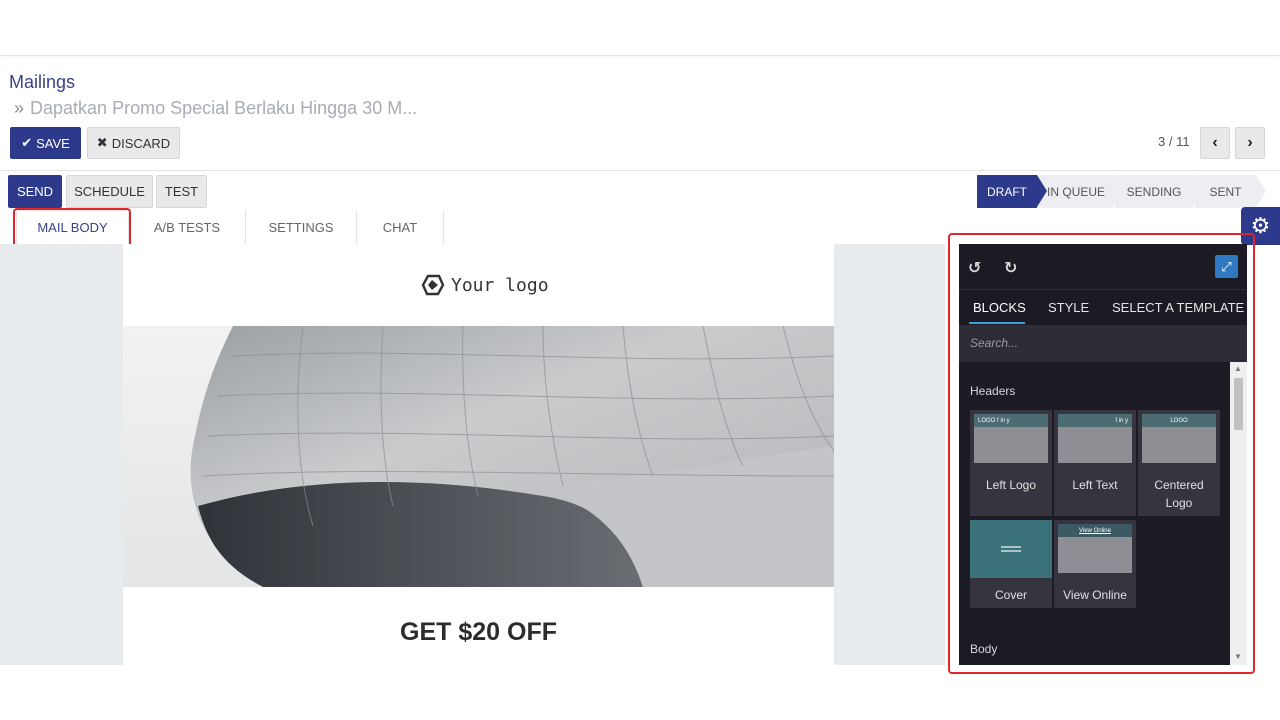 Image resolution: width=1280 pixels, height=720 pixels. I want to click on scroll-thumb, so click(1238, 404).